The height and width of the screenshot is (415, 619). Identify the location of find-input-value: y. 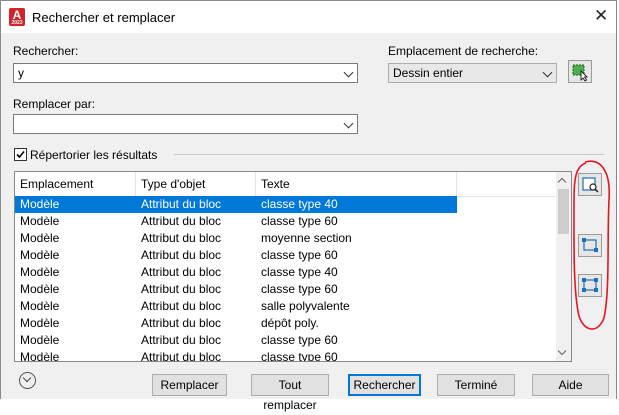
(21, 73).